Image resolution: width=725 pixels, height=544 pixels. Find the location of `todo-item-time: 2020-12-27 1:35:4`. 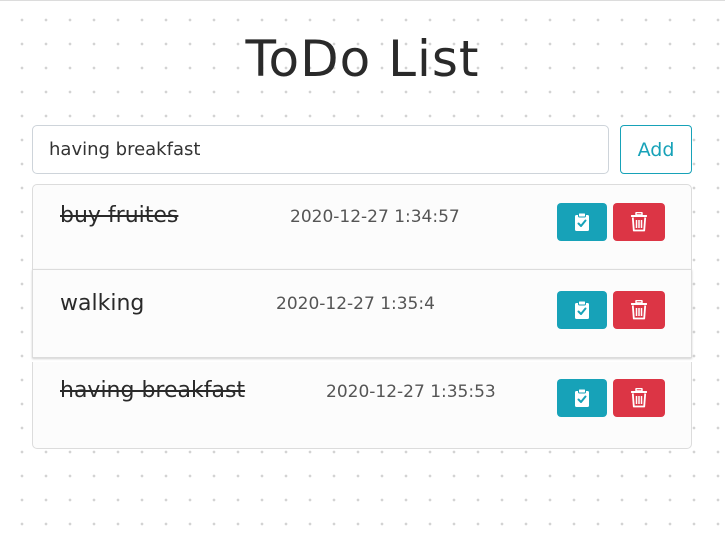

todo-item-time: 2020-12-27 1:35:4 is located at coordinates (355, 304).